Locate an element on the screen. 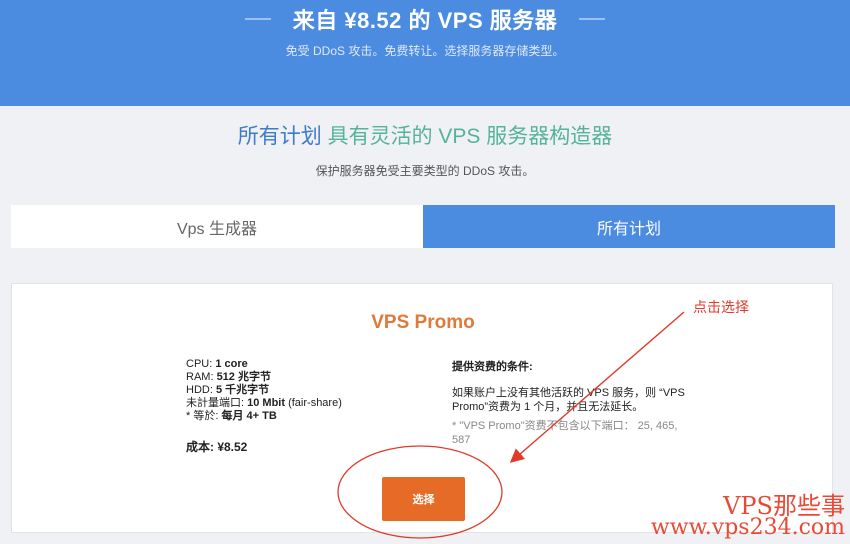 Image resolution: width=850 pixels, height=544 pixels. spec-cpu: CPU: 1 core is located at coordinates (217, 364).